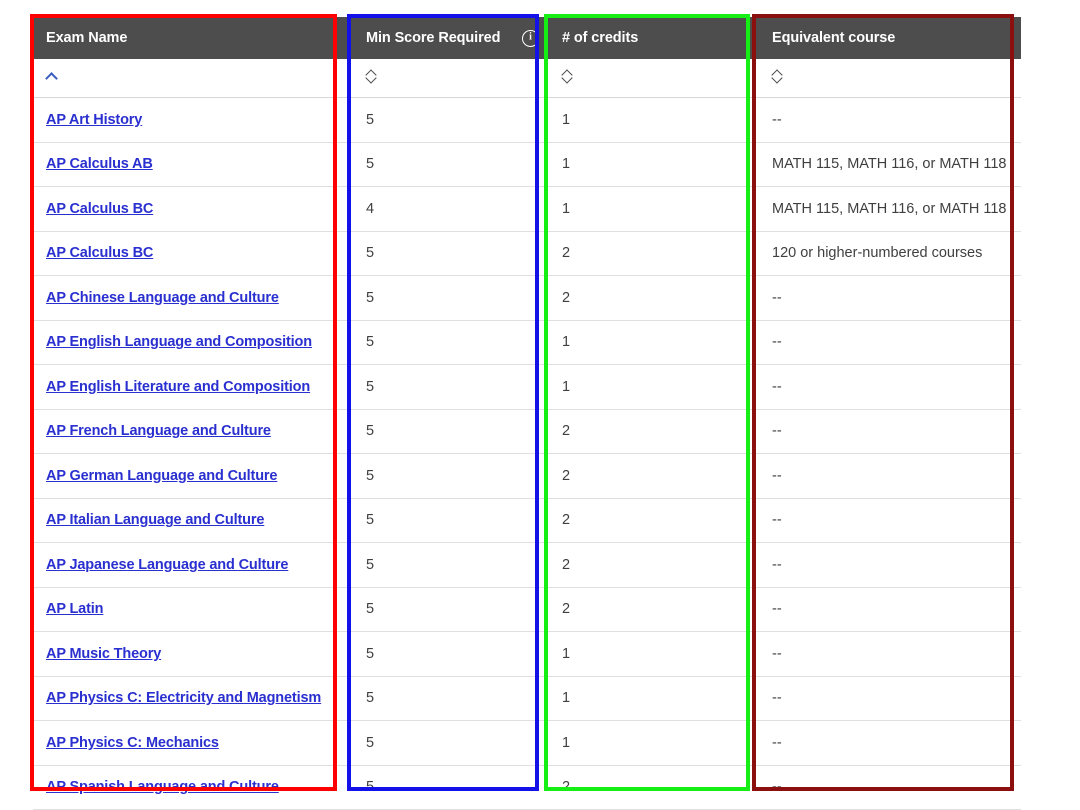 The height and width of the screenshot is (810, 1080). I want to click on table-row: AP German Language and Culture 5 2 --, so click(527, 476).